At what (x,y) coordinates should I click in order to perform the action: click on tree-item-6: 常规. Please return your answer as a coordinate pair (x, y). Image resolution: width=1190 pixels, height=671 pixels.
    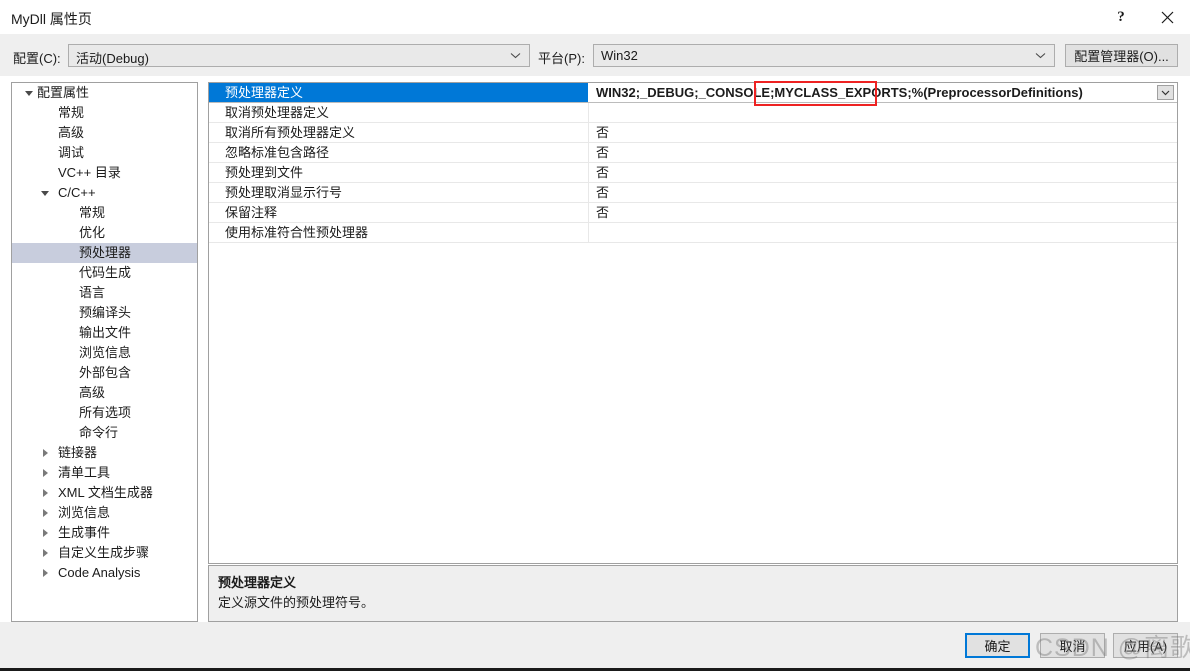
    Looking at the image, I should click on (104, 213).